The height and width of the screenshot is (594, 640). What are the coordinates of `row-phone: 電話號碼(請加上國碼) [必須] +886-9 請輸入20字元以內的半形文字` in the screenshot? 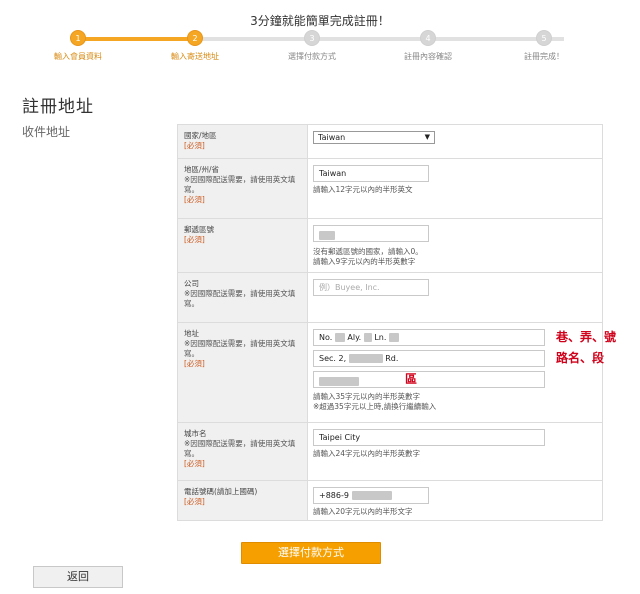 It's located at (390, 501).